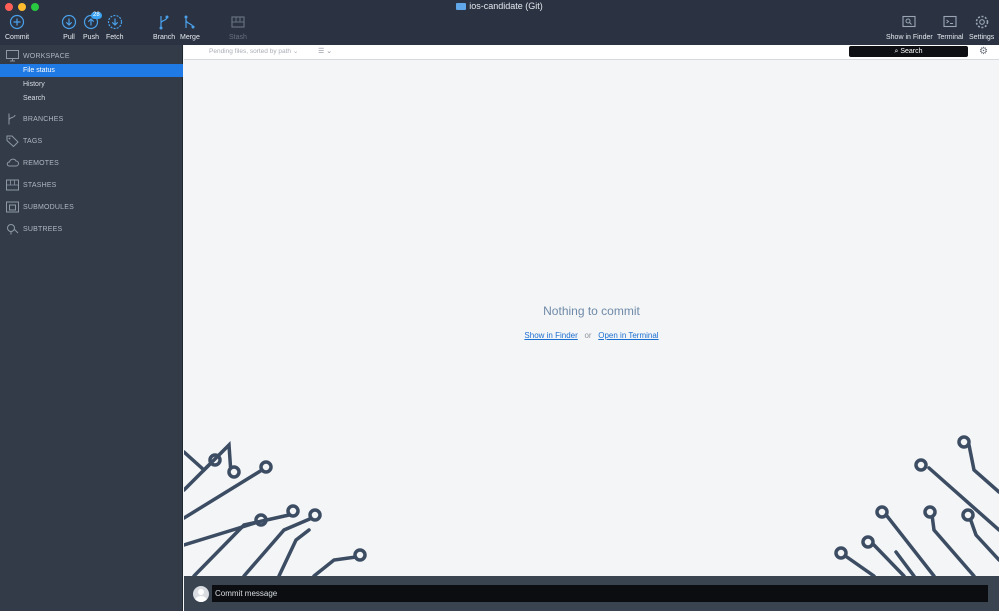 Image resolution: width=999 pixels, height=611 pixels. Describe the element at coordinates (12, 162) in the screenshot. I see `cloud-icon` at that location.